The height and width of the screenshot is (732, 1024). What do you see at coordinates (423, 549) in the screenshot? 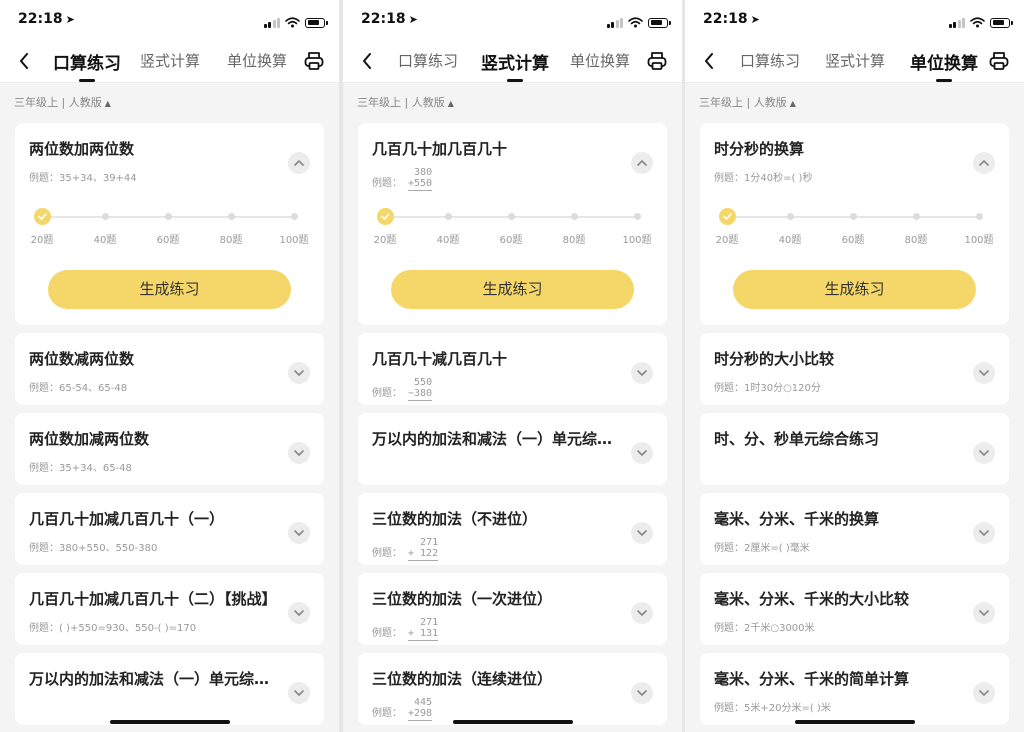
I see `vertical-example: 271 + 122` at bounding box center [423, 549].